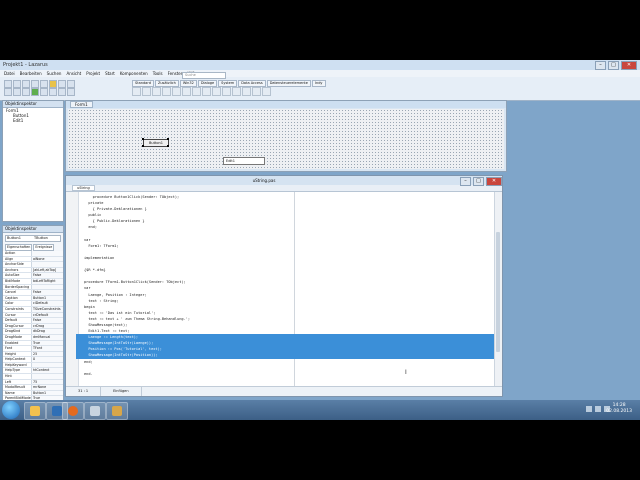 This screenshot has width=640, height=480. I want to click on open-file-icon, so click(17, 84).